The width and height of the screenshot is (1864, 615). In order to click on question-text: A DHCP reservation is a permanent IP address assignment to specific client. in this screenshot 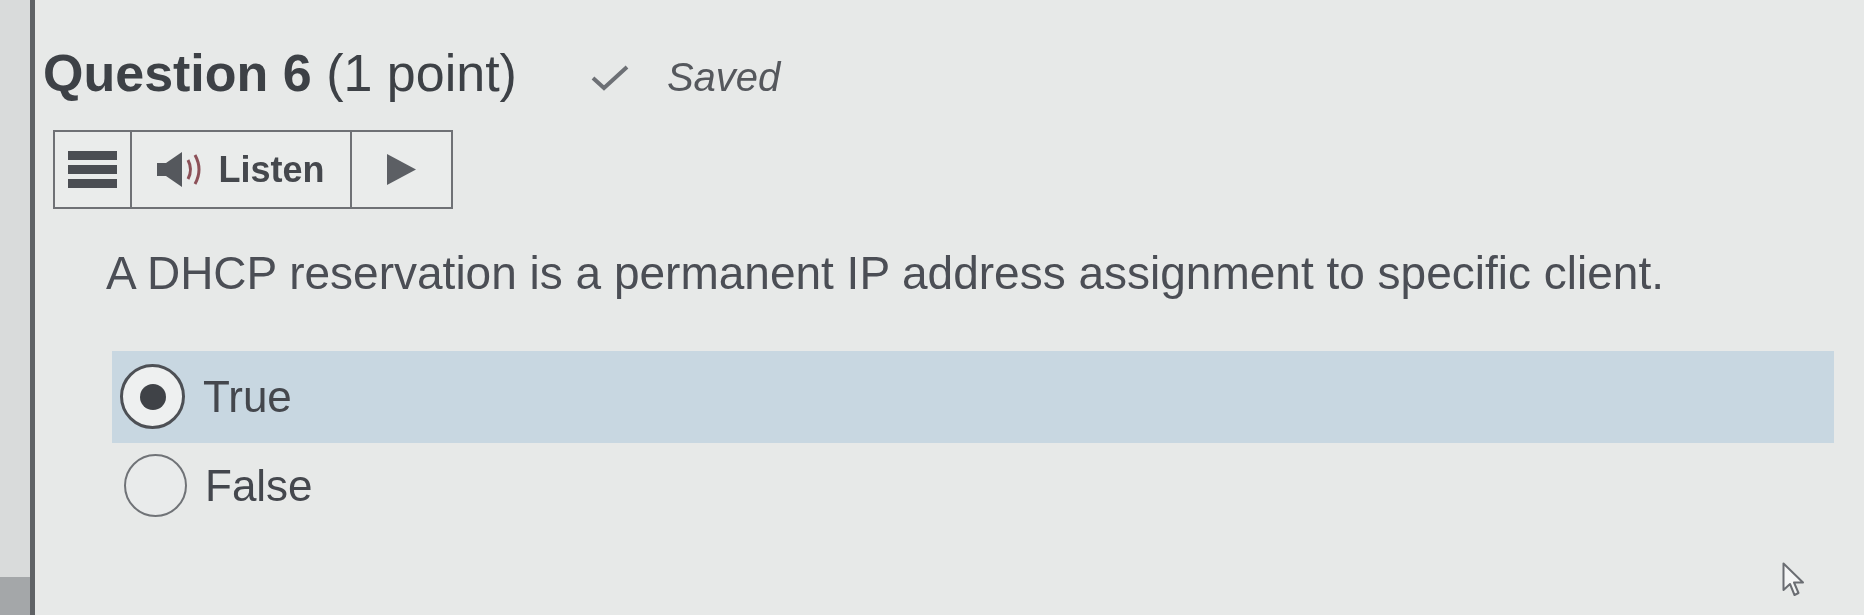, I will do `click(885, 274)`.